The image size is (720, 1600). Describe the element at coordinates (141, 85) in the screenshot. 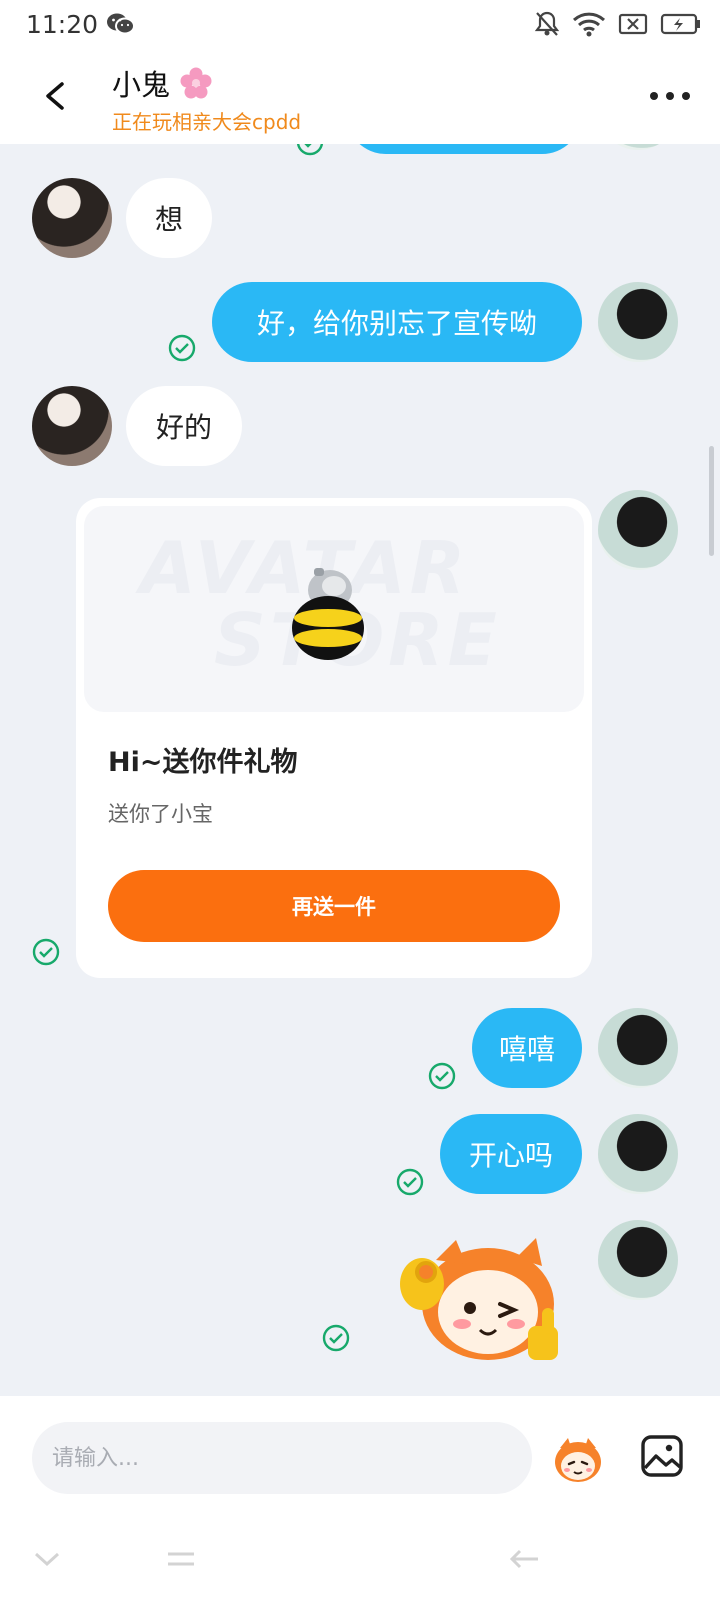

I see `contact-name: 小鬼` at that location.